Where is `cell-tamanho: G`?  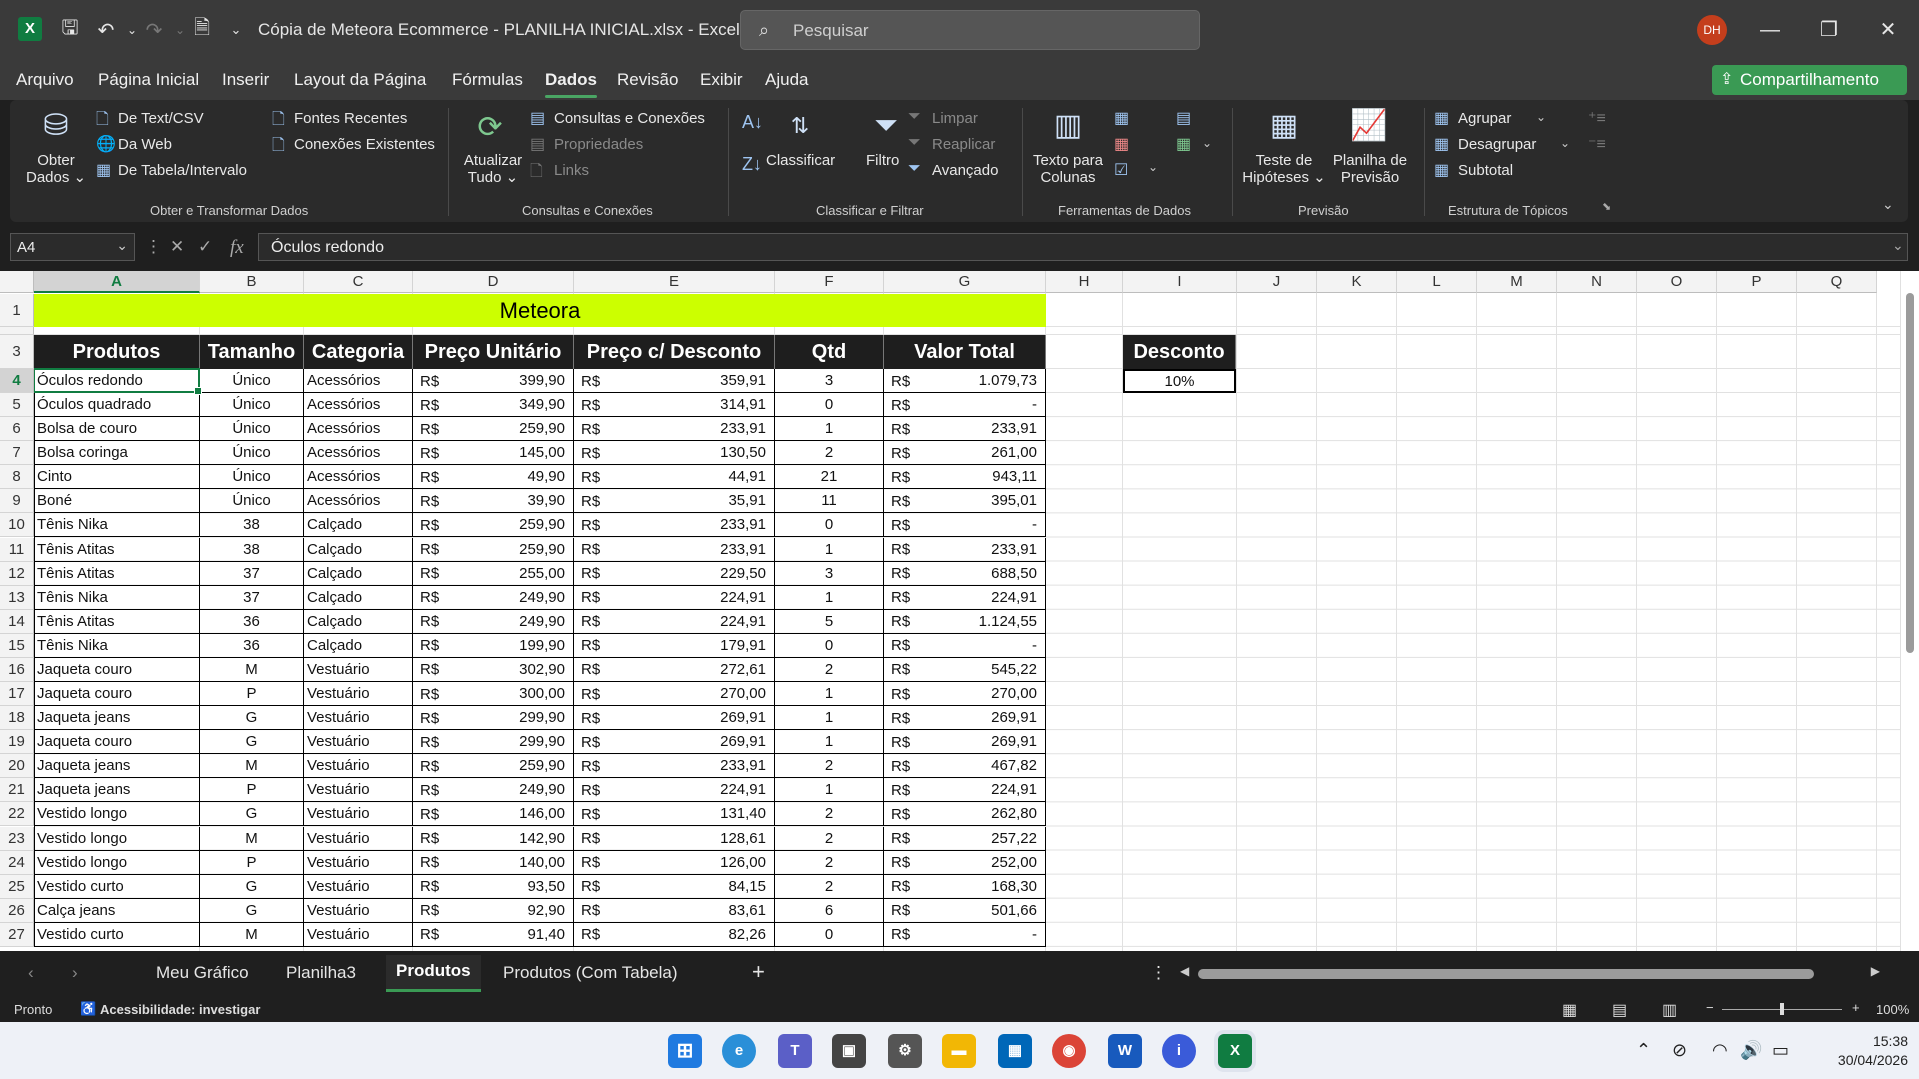 cell-tamanho: G is located at coordinates (252, 910).